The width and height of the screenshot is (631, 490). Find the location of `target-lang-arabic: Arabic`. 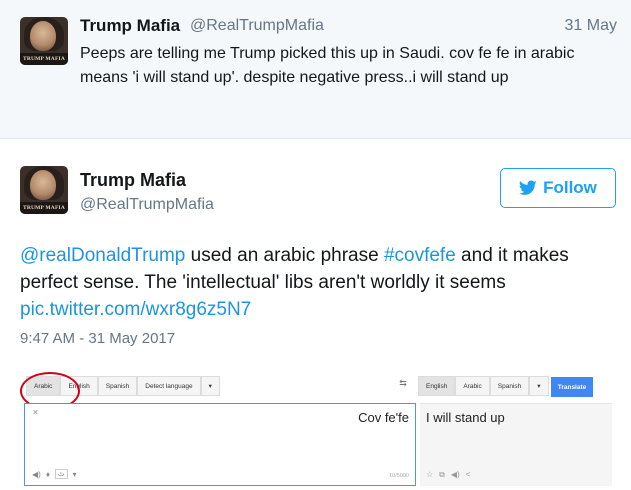

target-lang-arabic: Arabic is located at coordinates (472, 386).